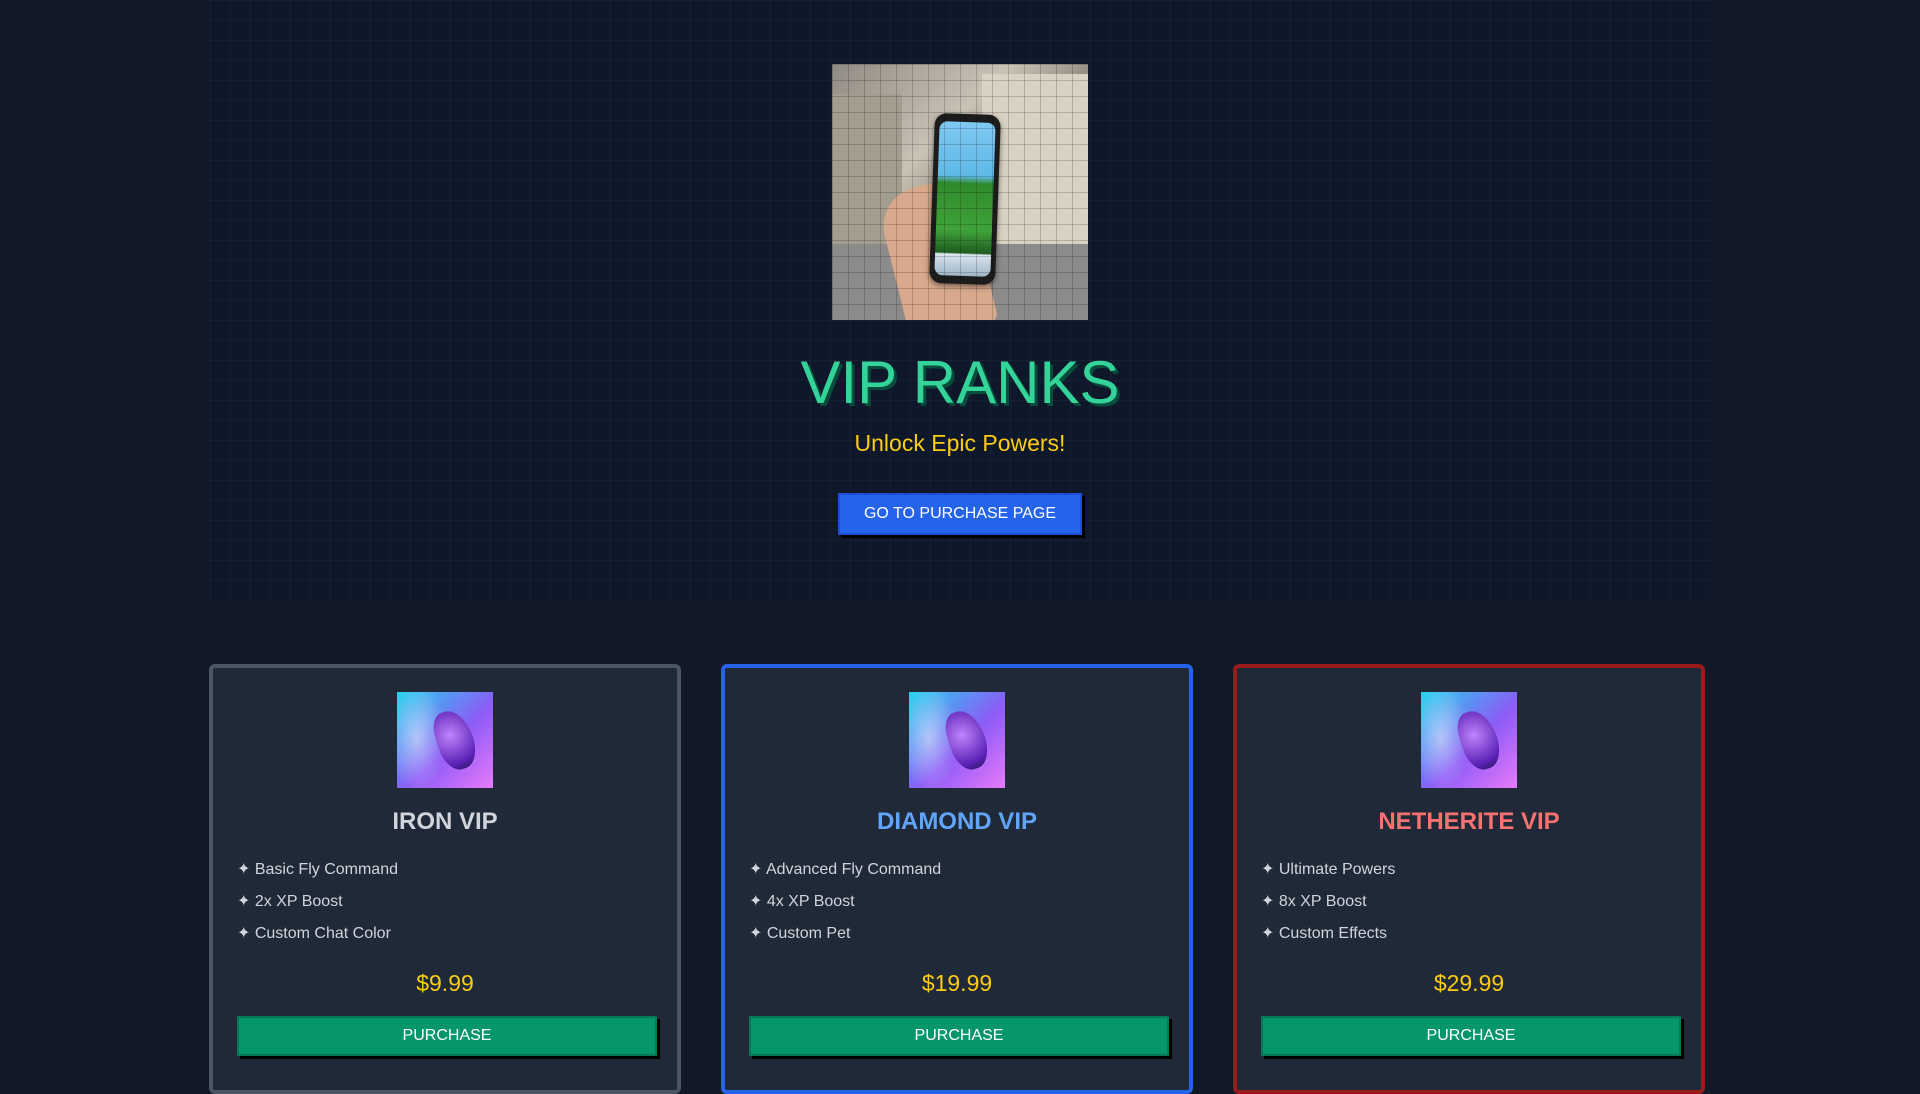 The image size is (1920, 1094). I want to click on purchase-button-diamond: PURCHASE, so click(959, 1036).